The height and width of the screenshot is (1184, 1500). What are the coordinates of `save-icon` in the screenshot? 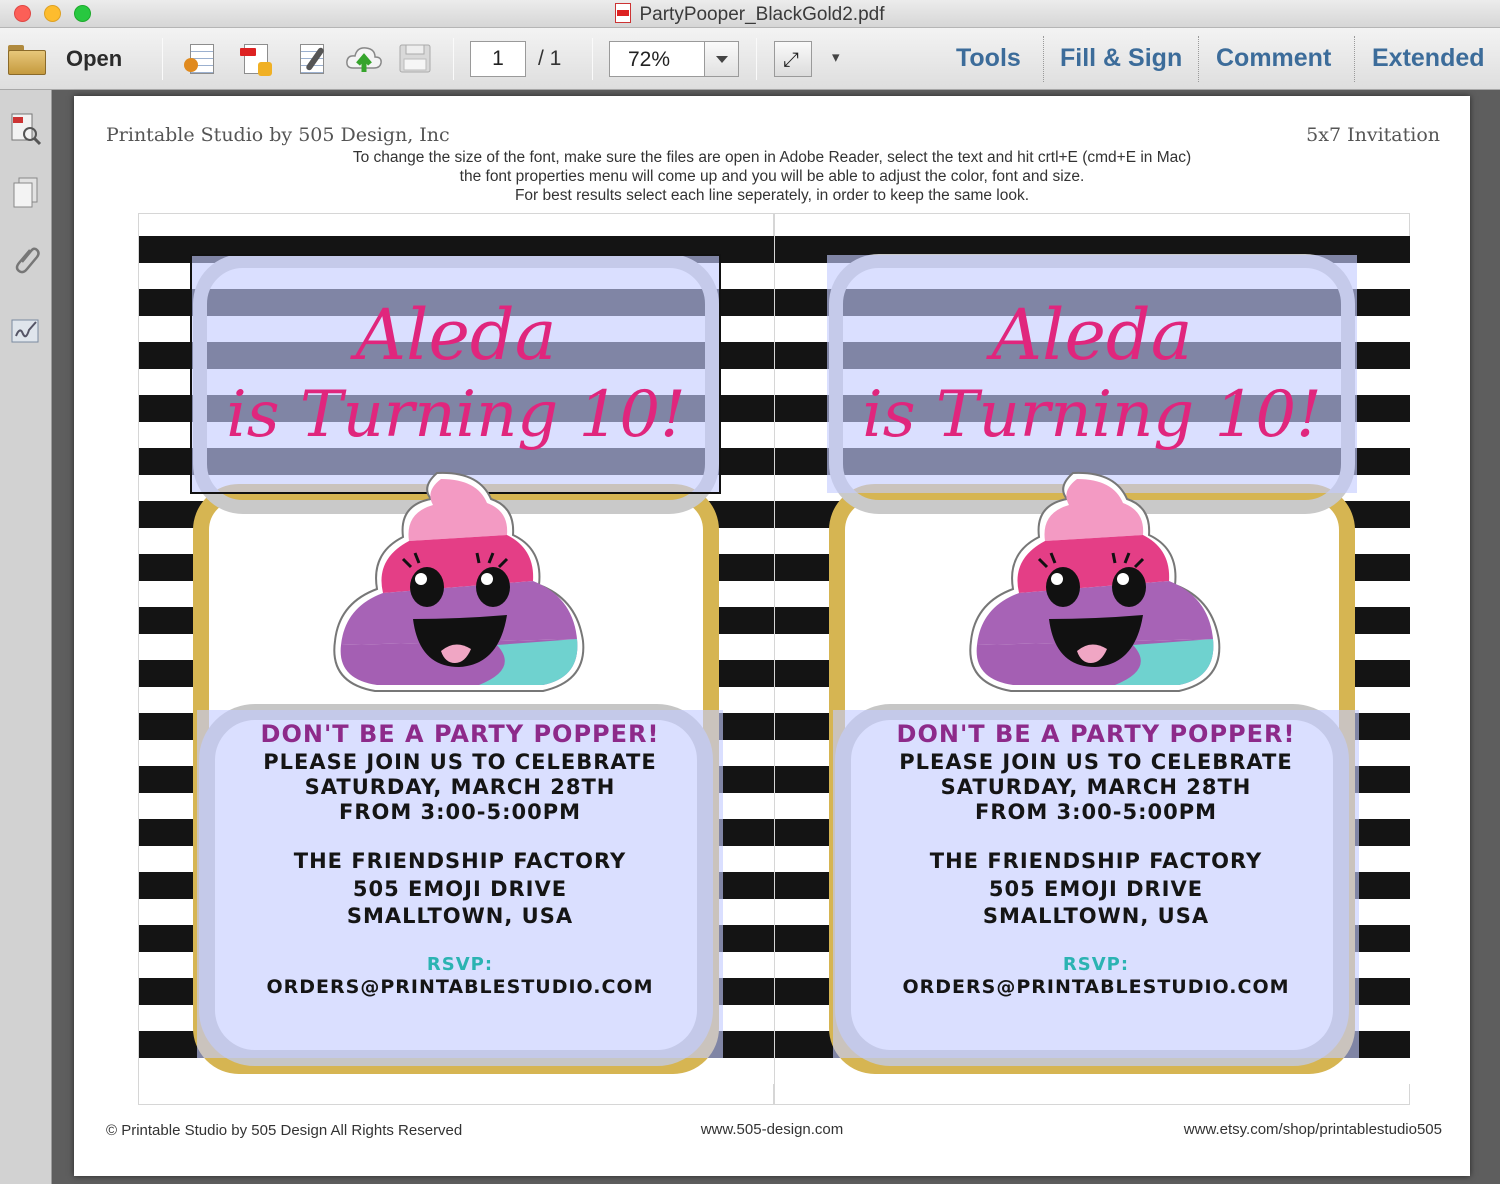 It's located at (415, 58).